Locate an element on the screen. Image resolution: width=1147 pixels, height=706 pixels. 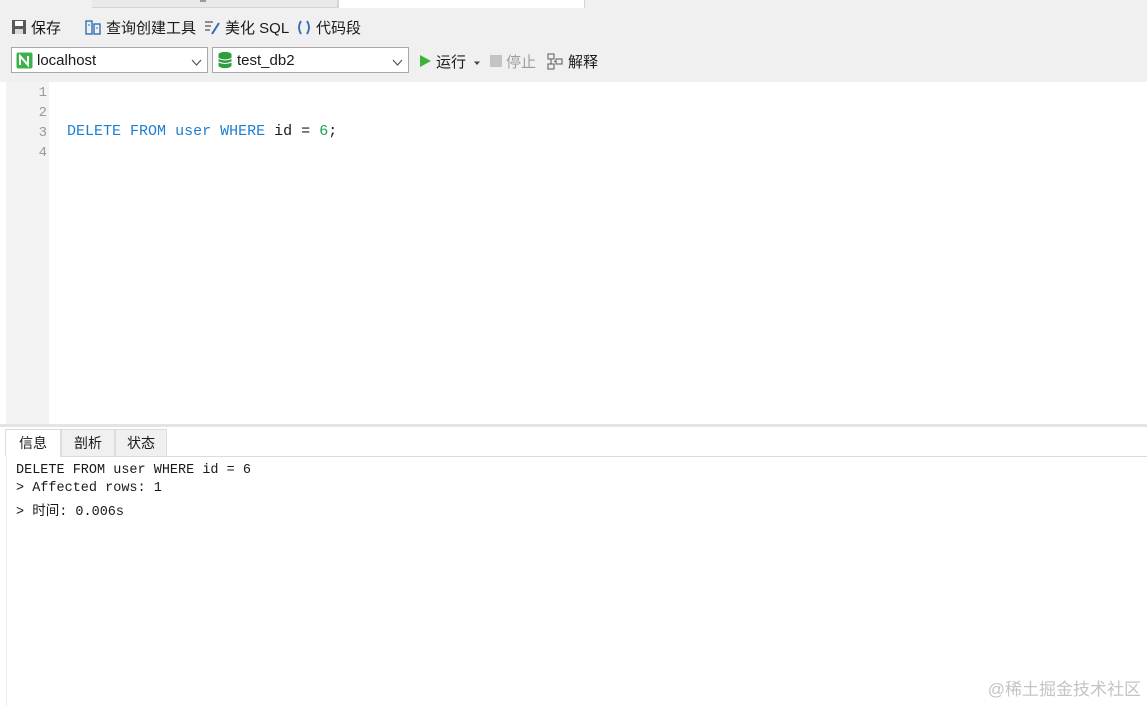
tab-profile: 剖析 is located at coordinates (88, 442).